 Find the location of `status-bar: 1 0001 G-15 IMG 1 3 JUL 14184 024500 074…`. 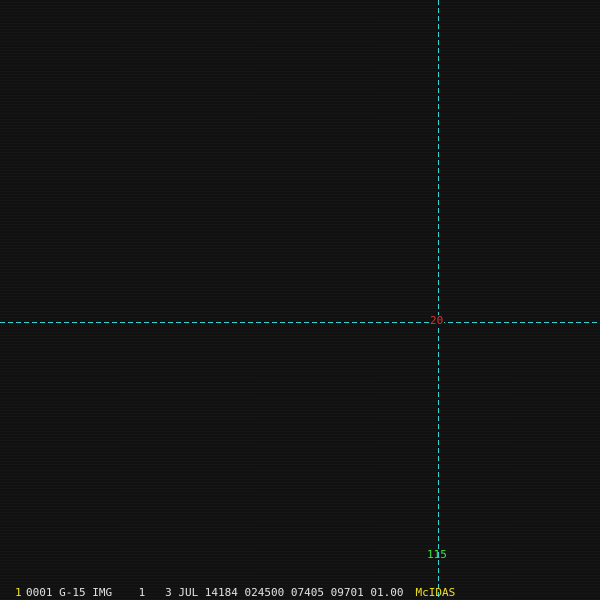

status-bar: 1 0001 G-15 IMG 1 3 JUL 14184 024500 074… is located at coordinates (300, 593).